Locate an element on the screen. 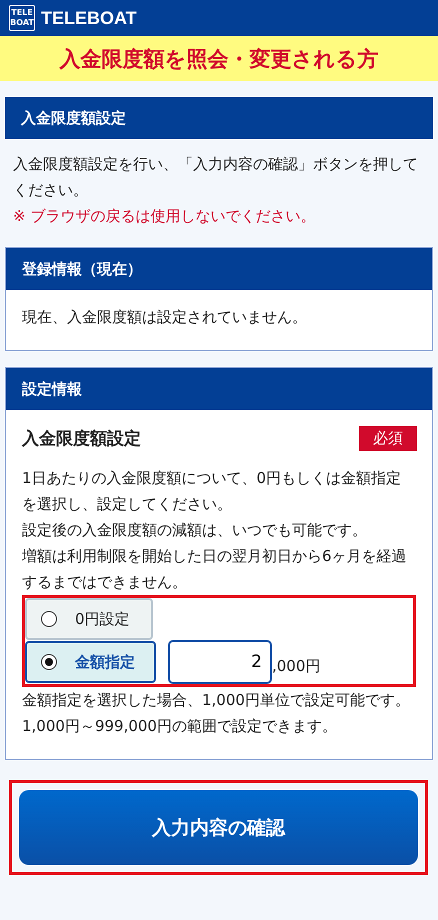 The width and height of the screenshot is (438, 920). logo-icon: TELE BOAT is located at coordinates (22, 18).